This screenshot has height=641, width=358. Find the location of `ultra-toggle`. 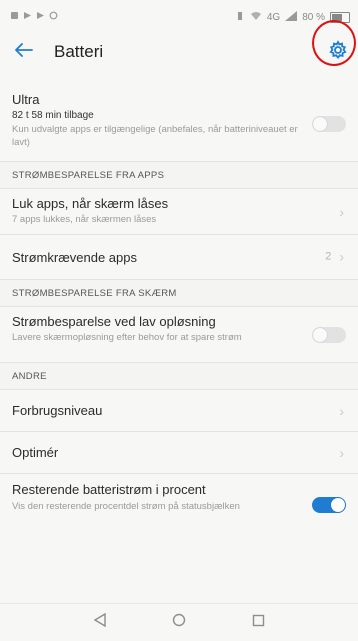

ultra-toggle is located at coordinates (329, 123).